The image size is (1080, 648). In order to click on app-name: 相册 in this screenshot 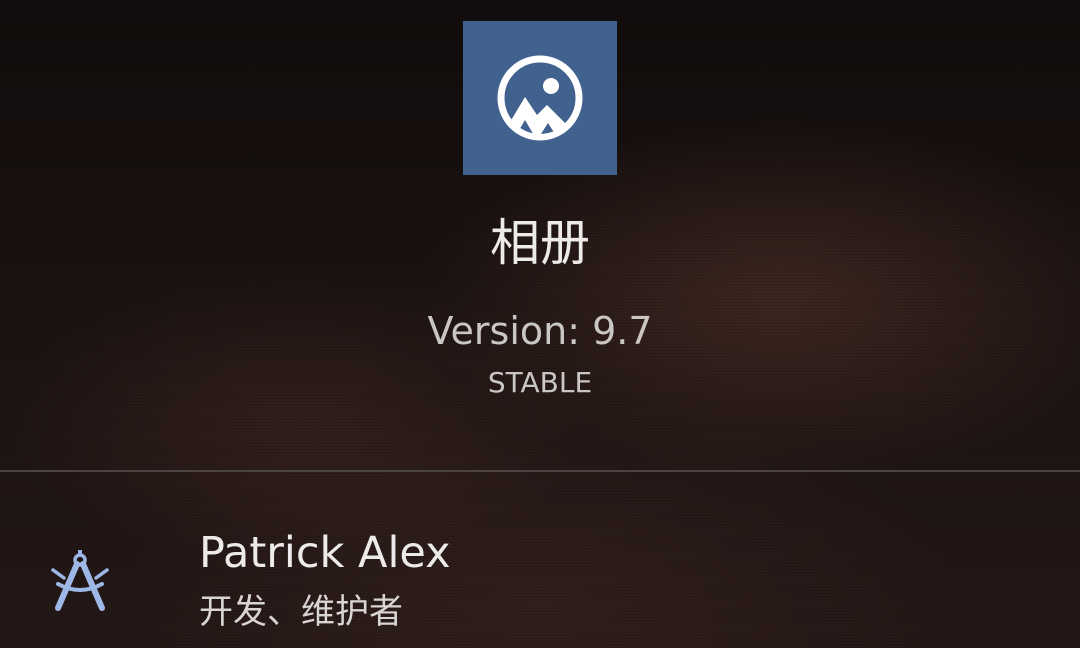, I will do `click(540, 243)`.